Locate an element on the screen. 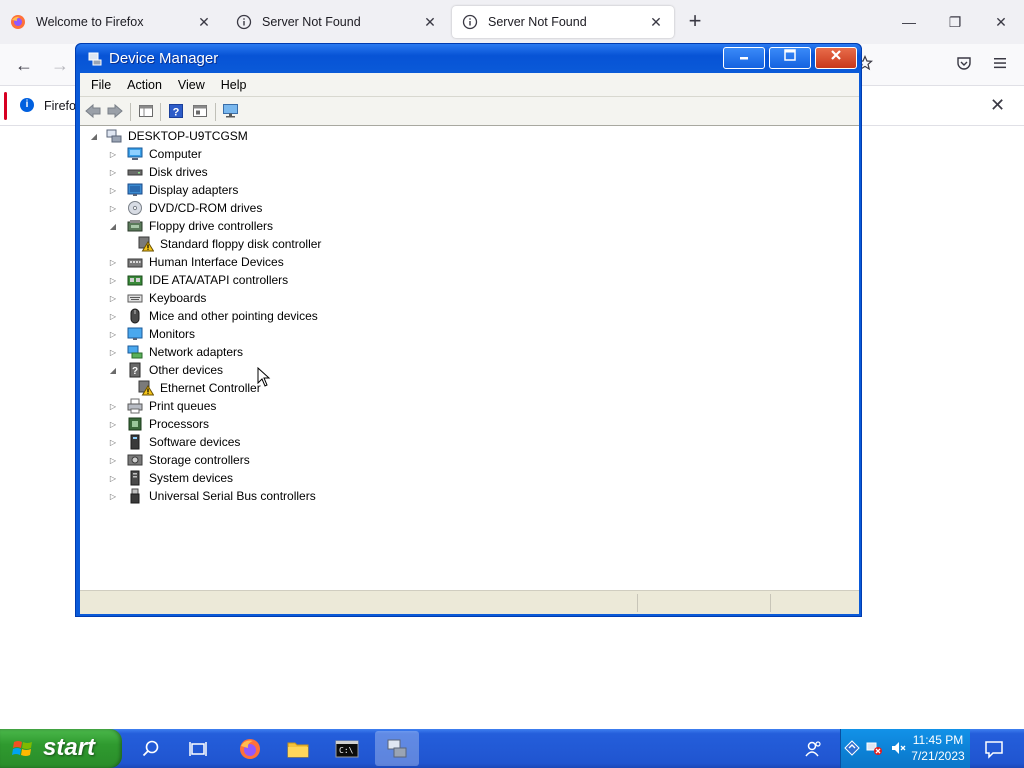 This screenshot has height=768, width=1024. taskbar: start C:\ 11:45 PM 7/21/2023 is located at coordinates (512, 748).